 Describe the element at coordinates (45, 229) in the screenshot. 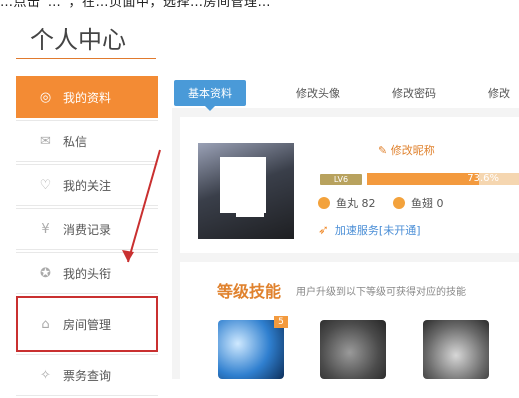

I see `yen-icon: ¥` at that location.